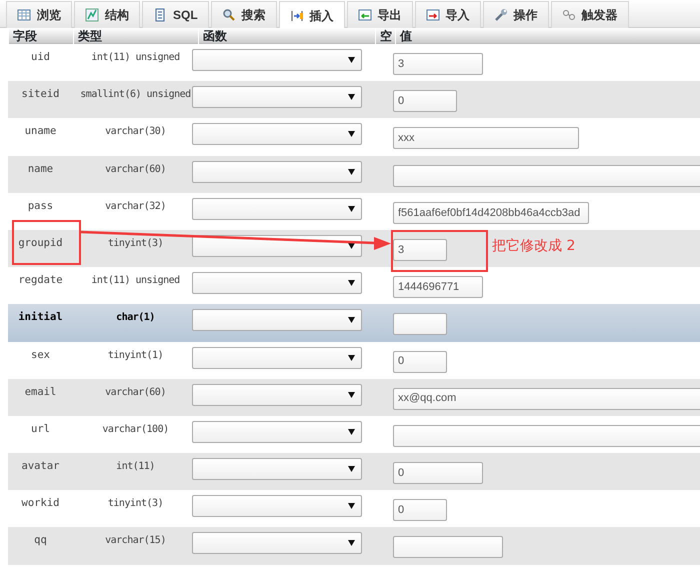 Image resolution: width=700 pixels, height=567 pixels. What do you see at coordinates (135, 95) in the screenshot?
I see `field-type: smallint(6) unsigned` at bounding box center [135, 95].